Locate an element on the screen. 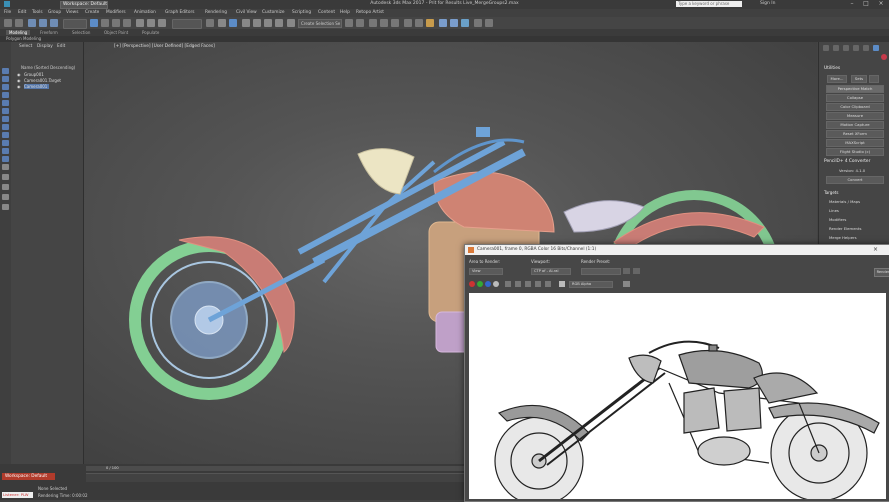 Image resolution: width=889 pixels, height=502 pixels. link-icon is located at coordinates (32, 23).